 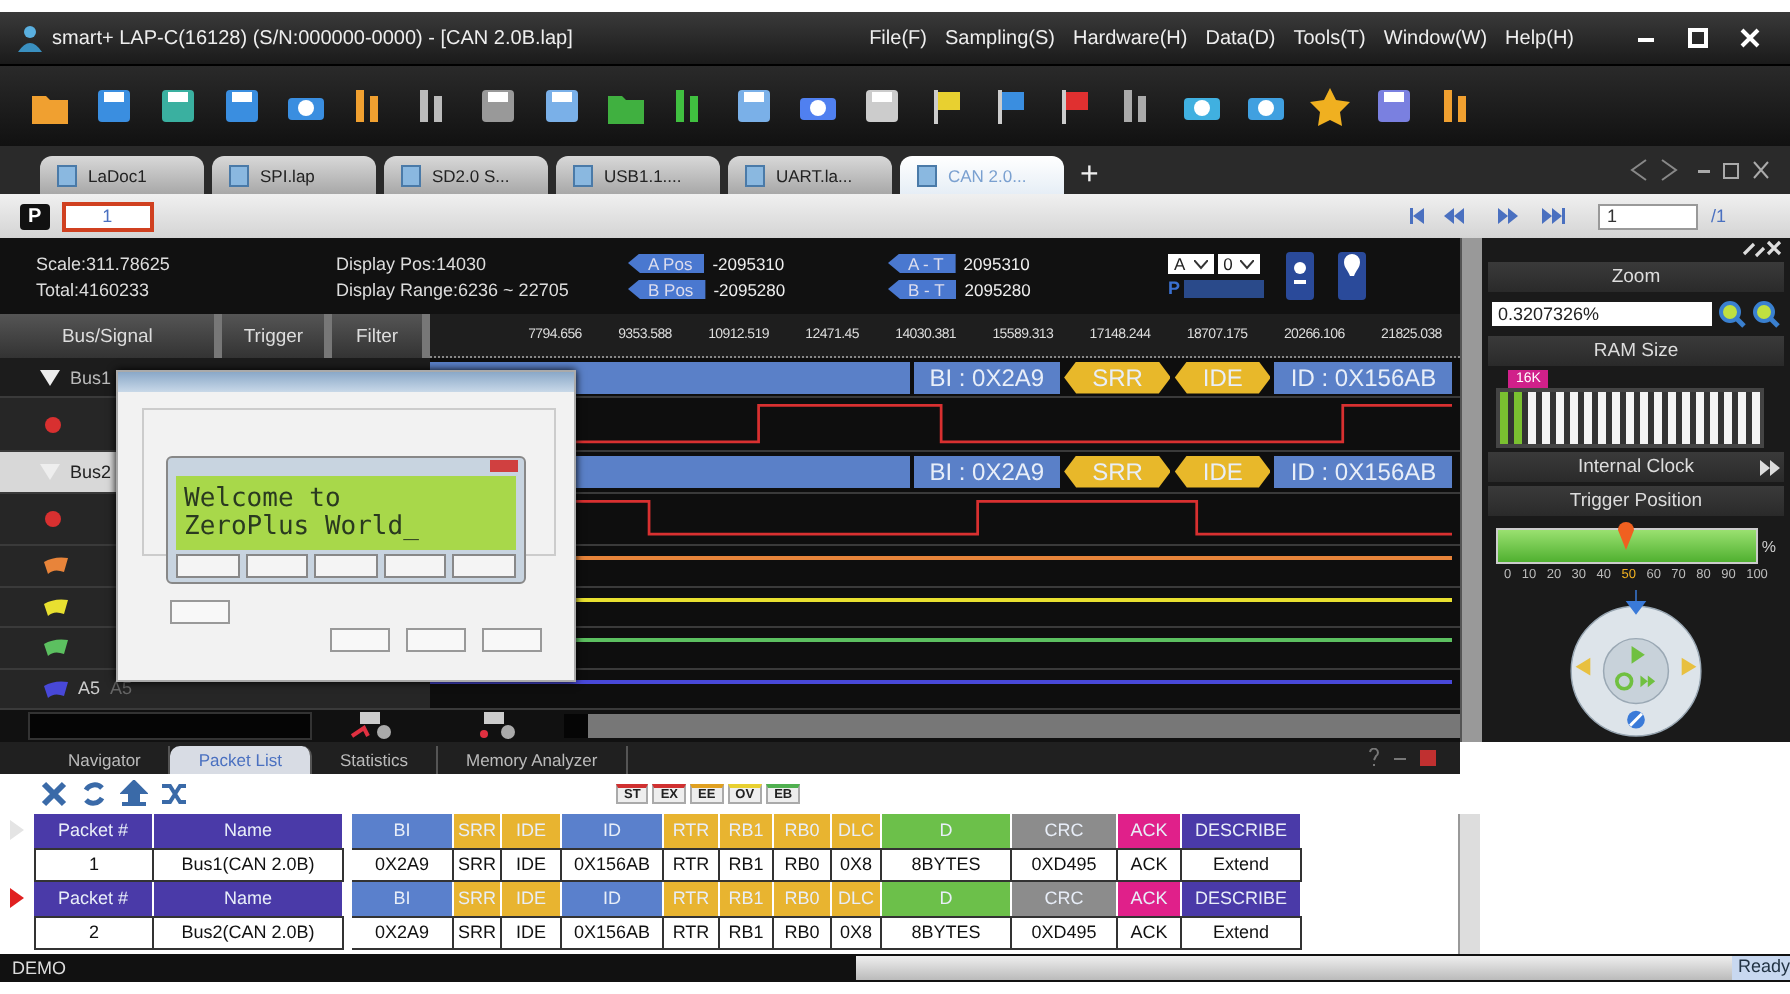 I want to click on table-cell: 0X8, so click(x=857, y=865).